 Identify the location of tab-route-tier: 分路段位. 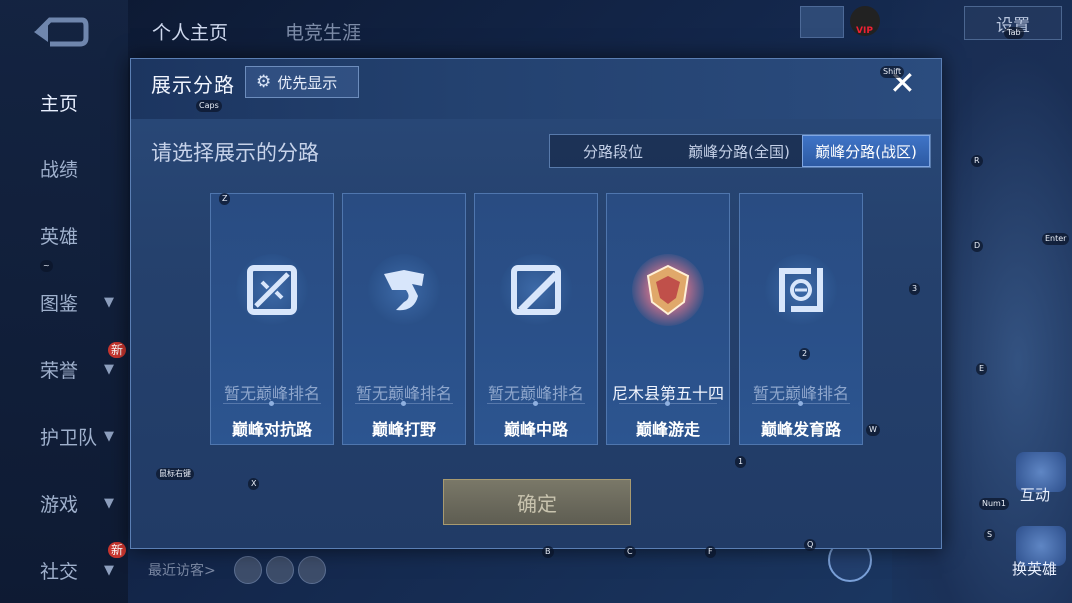
(613, 151).